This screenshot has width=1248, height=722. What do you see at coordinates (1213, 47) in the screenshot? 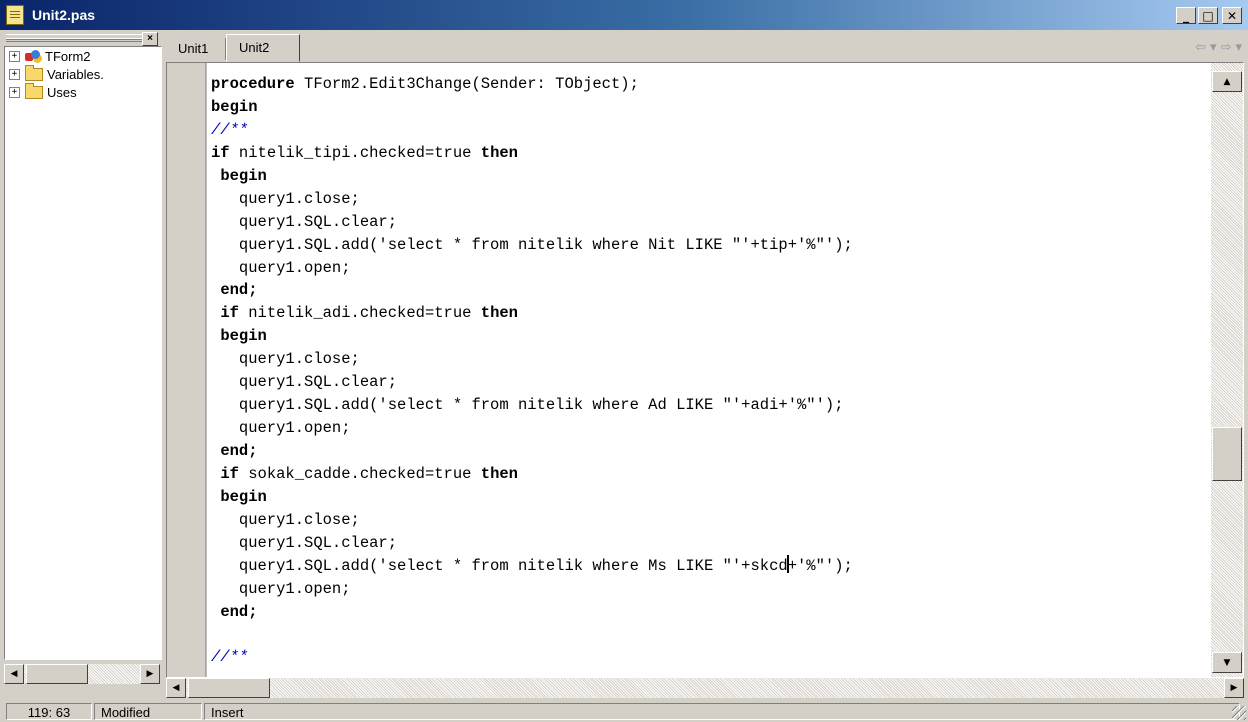
I see `back-dropdown-icon: ▾` at bounding box center [1213, 47].